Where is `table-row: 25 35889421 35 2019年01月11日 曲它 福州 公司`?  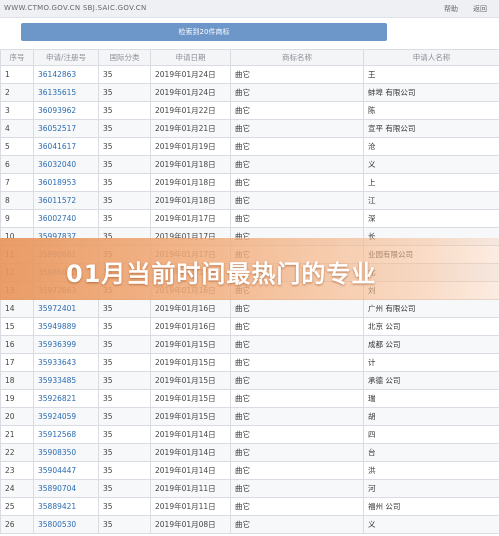
table-row: 25 35889421 35 2019年01月11日 曲它 福州 公司 is located at coordinates (249, 506).